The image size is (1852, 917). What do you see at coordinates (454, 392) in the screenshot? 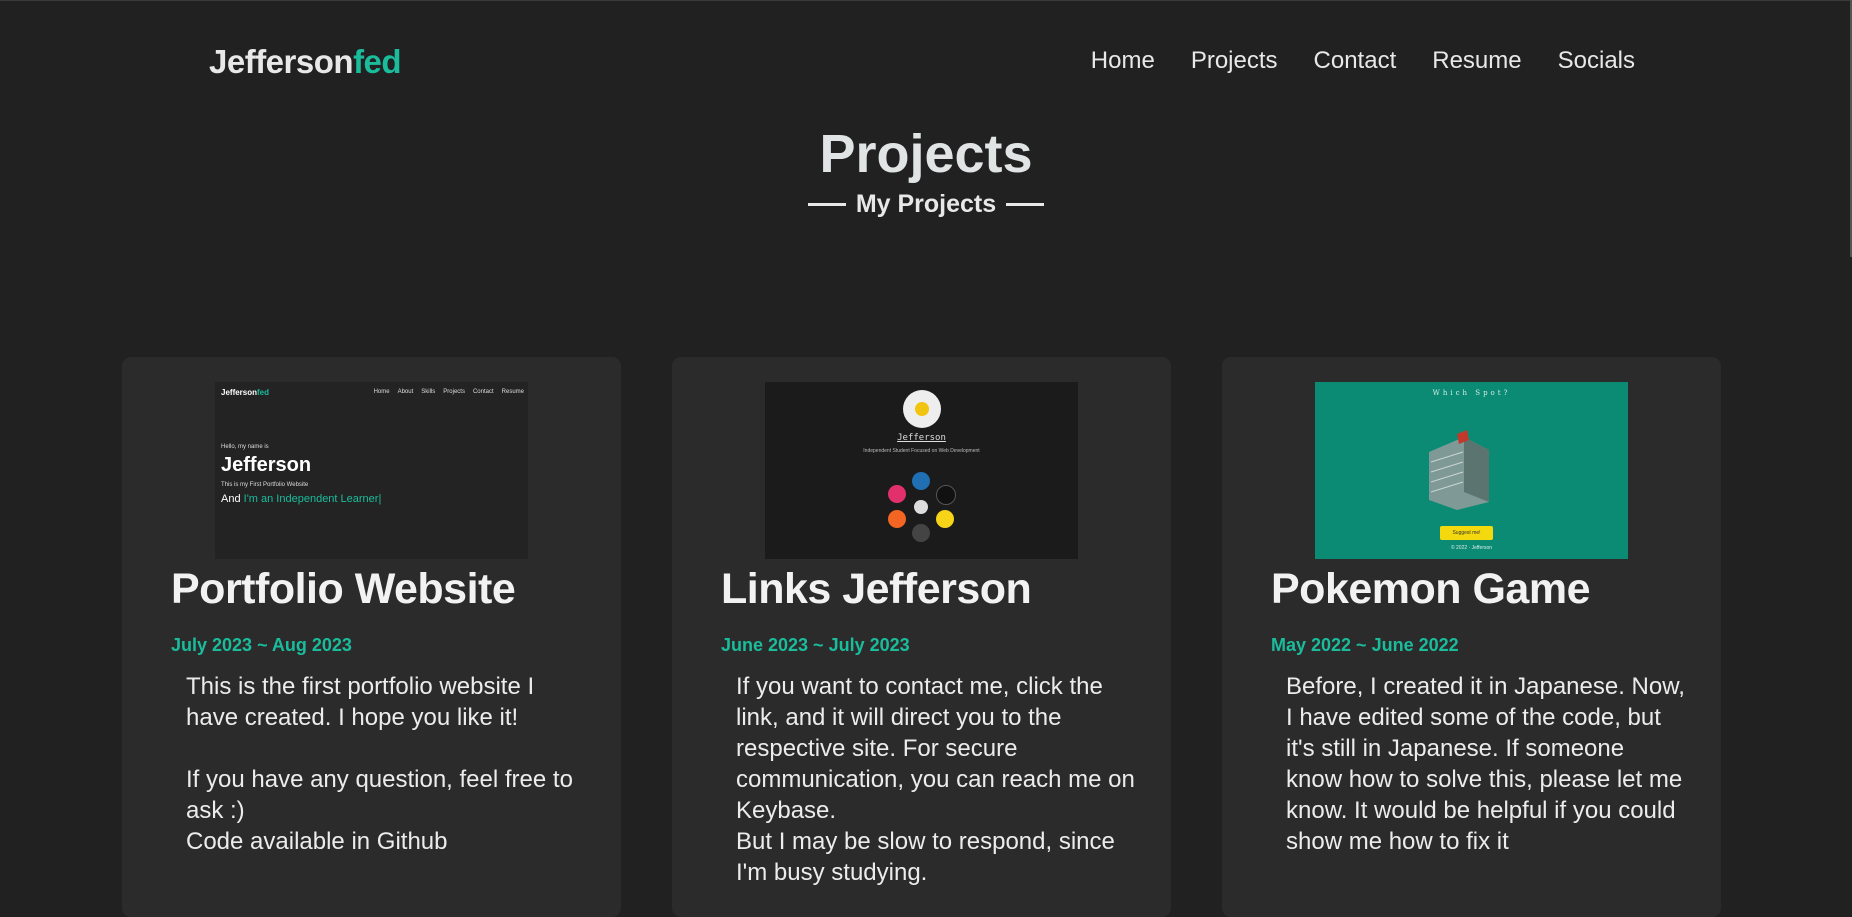
I see `thumb-nav-item: Projects` at bounding box center [454, 392].